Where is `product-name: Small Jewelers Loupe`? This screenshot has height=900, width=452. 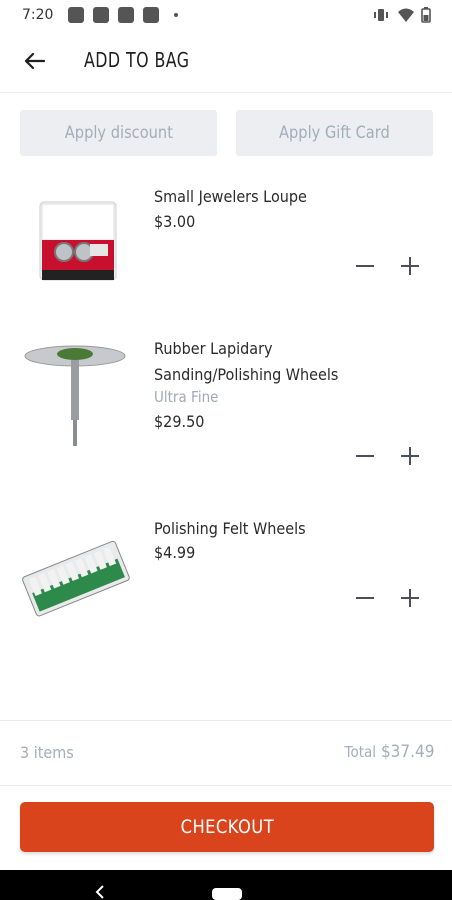
product-name: Small Jewelers Loupe is located at coordinates (230, 196).